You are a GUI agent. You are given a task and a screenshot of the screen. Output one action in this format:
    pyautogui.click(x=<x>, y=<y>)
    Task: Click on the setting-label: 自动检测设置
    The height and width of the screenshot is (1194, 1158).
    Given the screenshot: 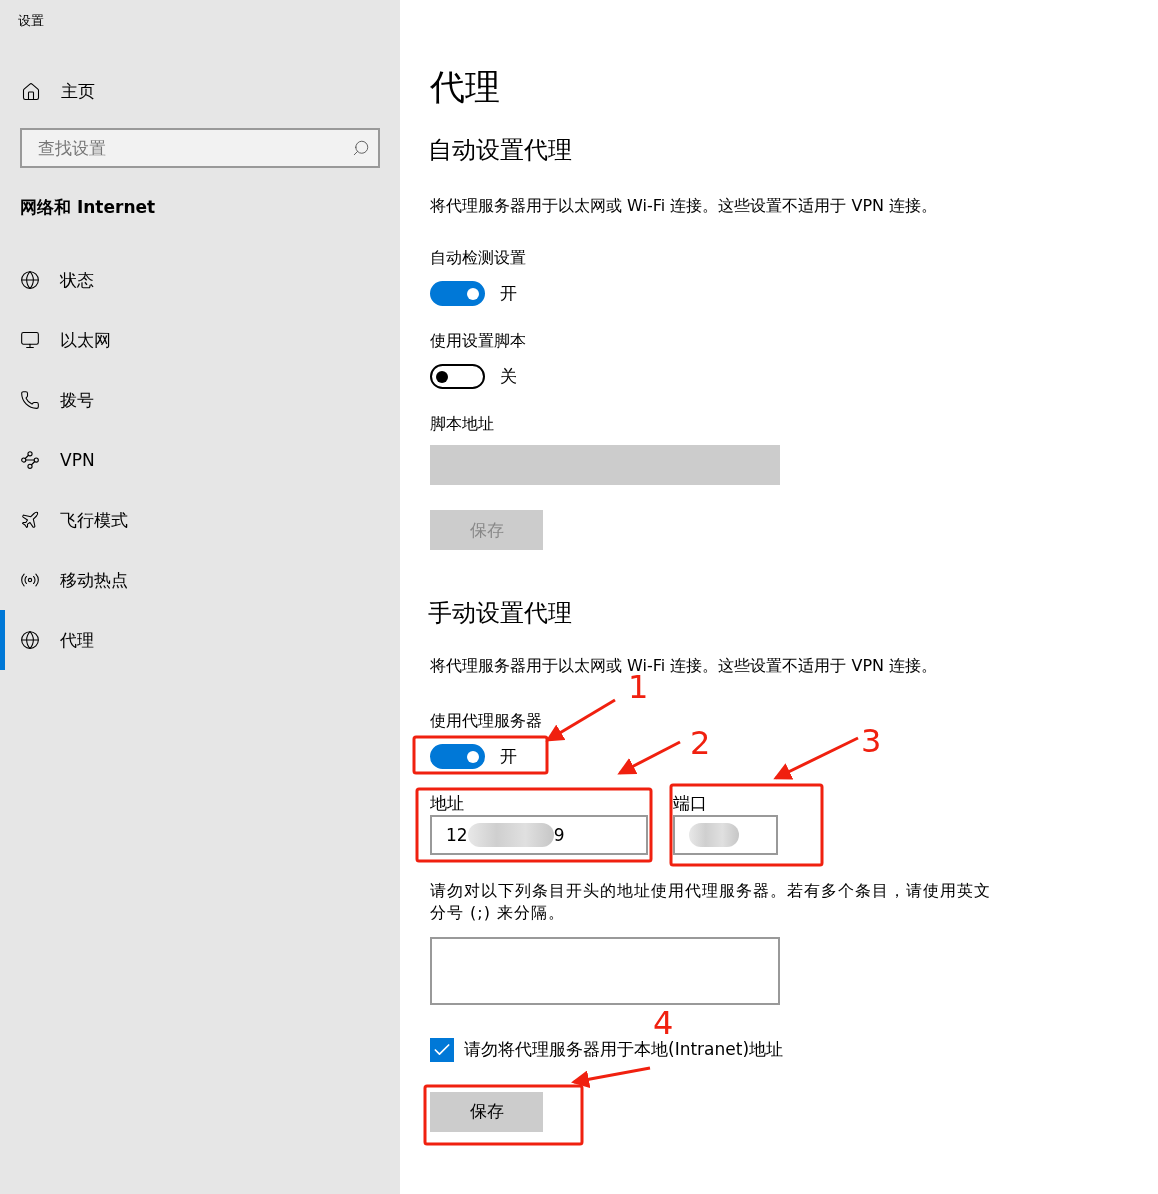 What is the action you would take?
    pyautogui.click(x=478, y=259)
    